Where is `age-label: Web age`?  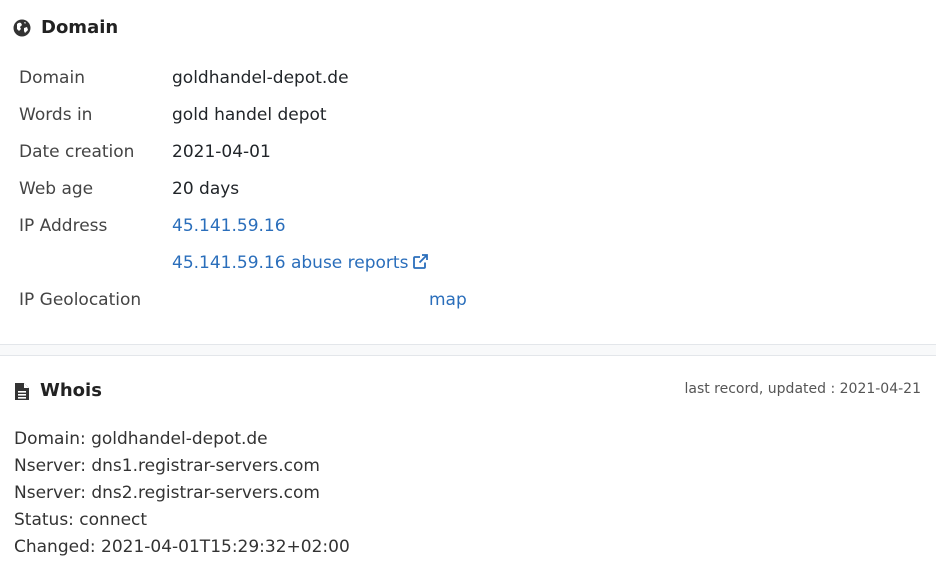 age-label: Web age is located at coordinates (56, 189).